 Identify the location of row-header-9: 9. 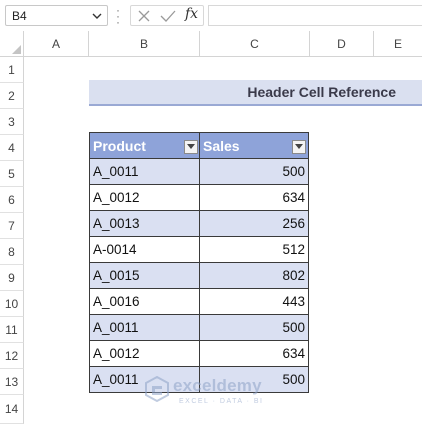
(12, 278).